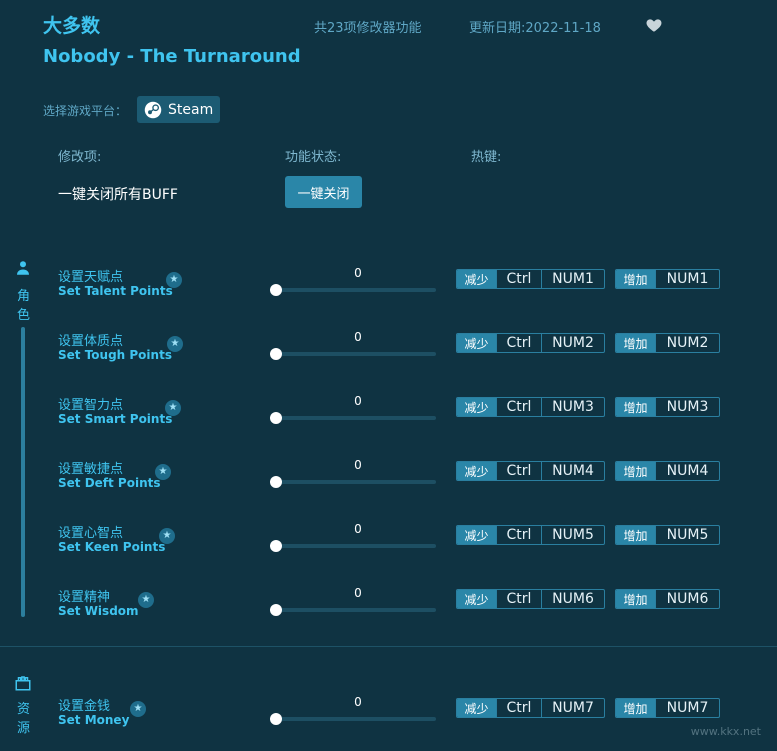 The image size is (777, 751). What do you see at coordinates (112, 547) in the screenshot?
I see `cheat-name-en: Set Keen Points` at bounding box center [112, 547].